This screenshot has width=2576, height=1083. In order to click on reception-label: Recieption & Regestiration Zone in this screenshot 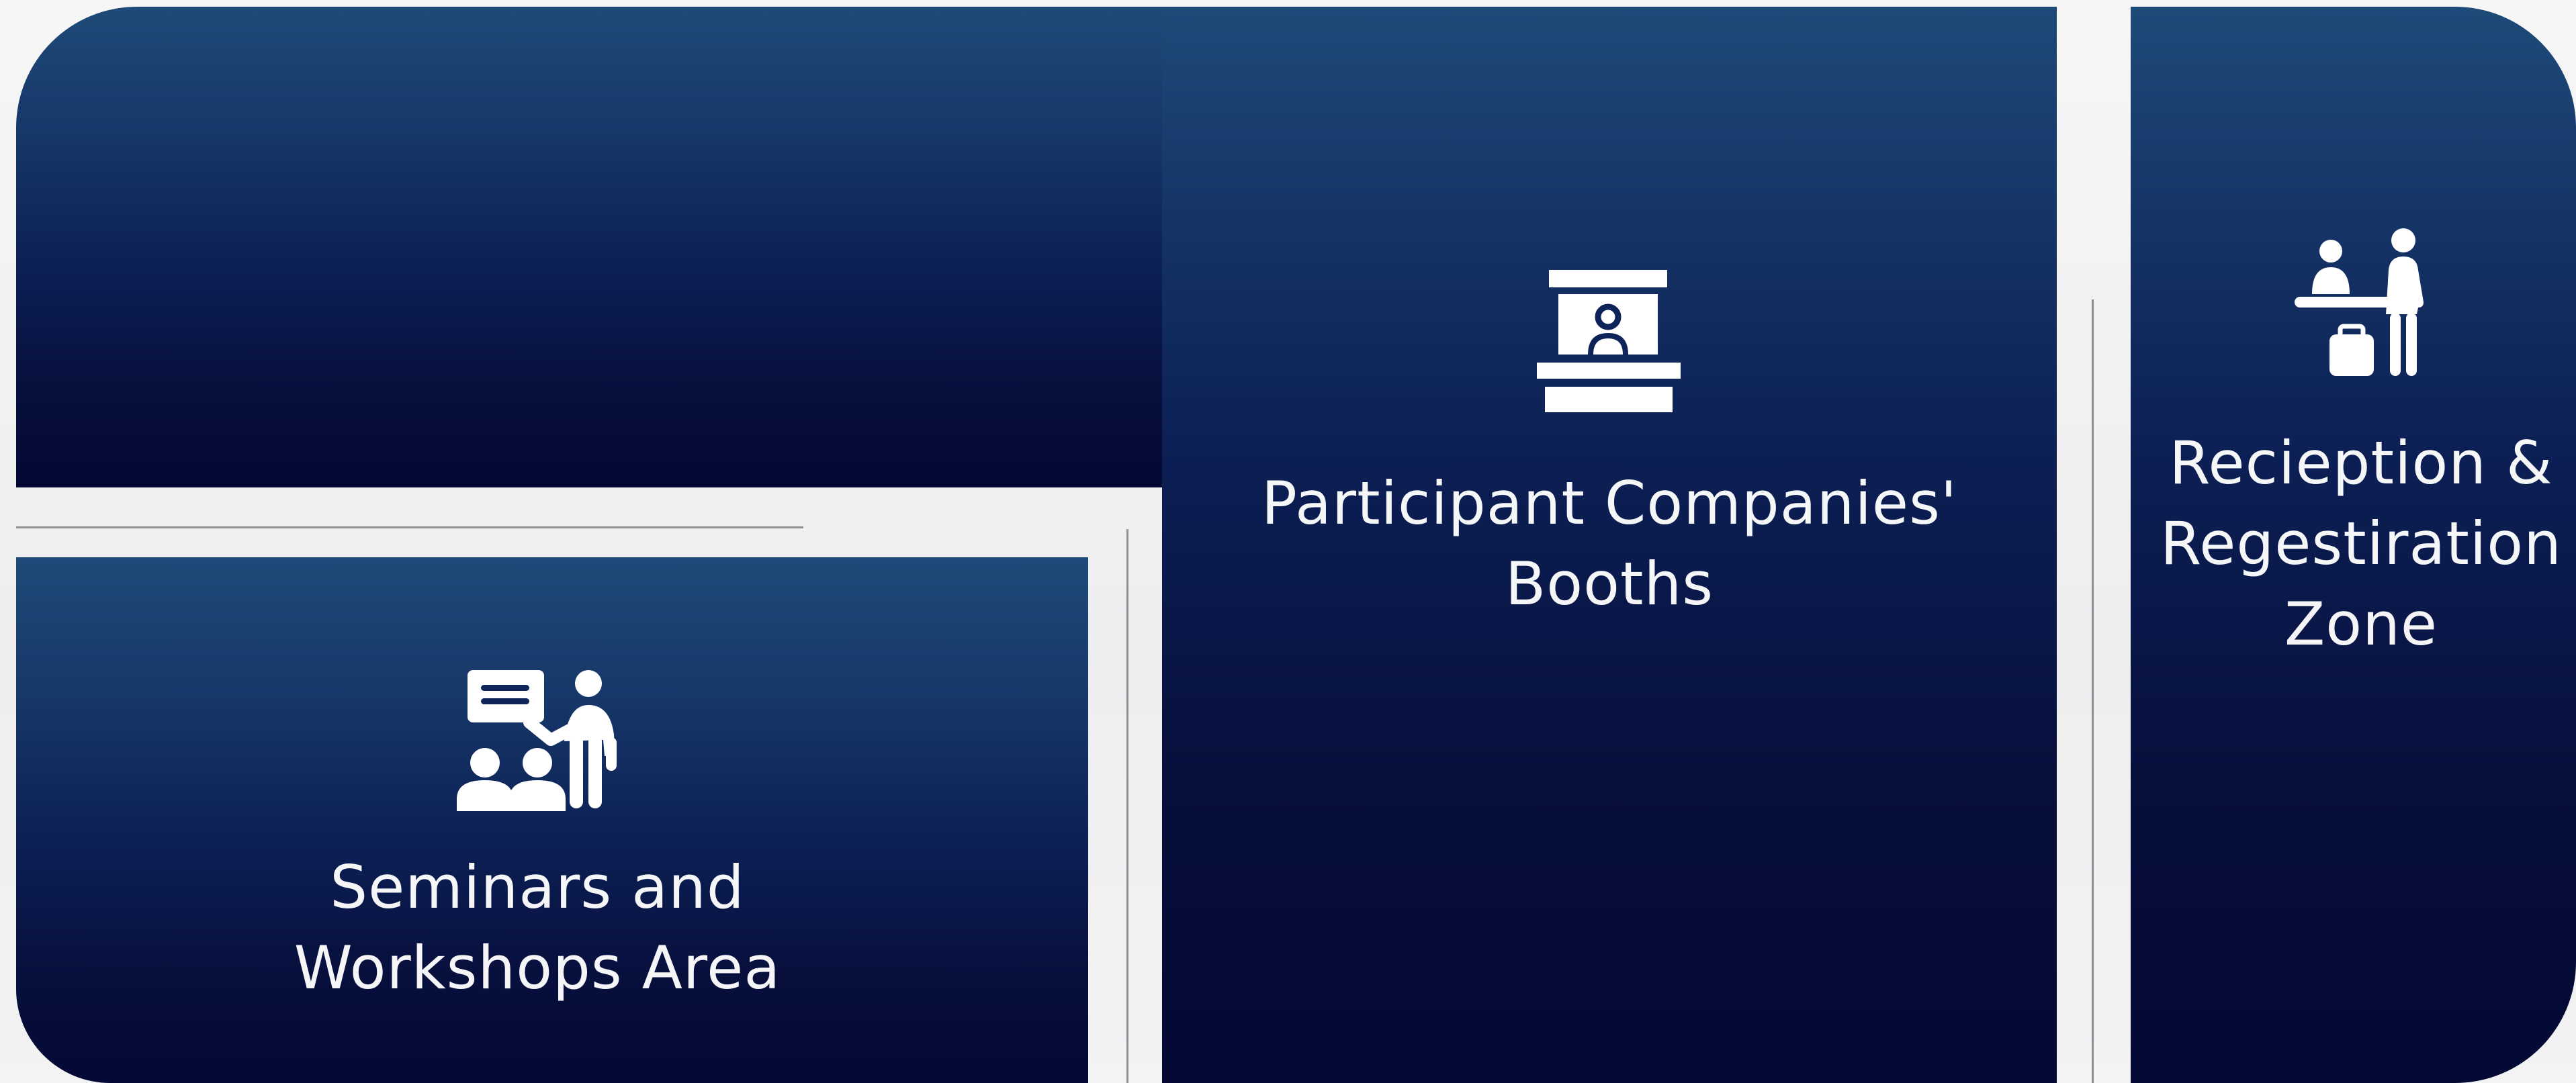, I will do `click(2361, 544)`.